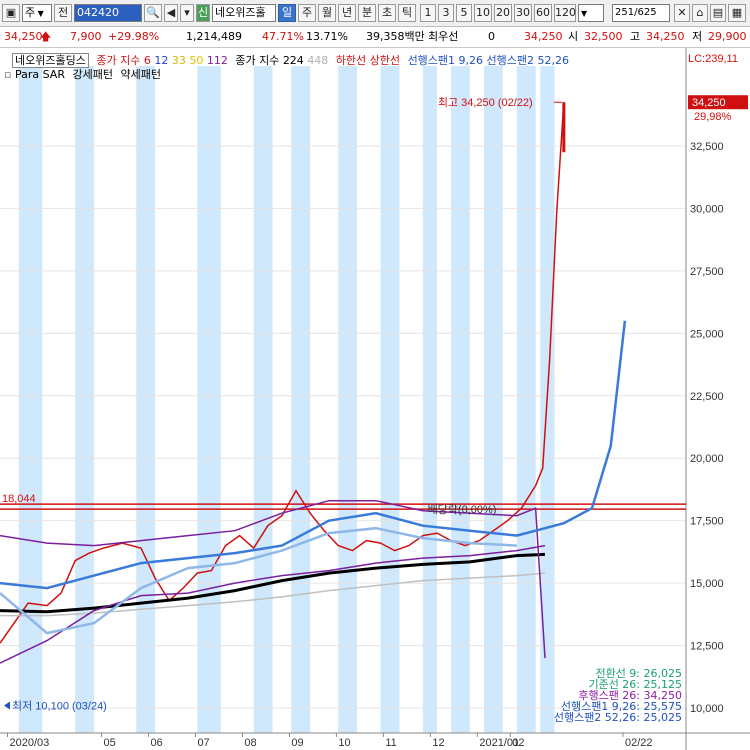 The width and height of the screenshot is (750, 750). I want to click on x-tick-label: 10, so click(344, 743).